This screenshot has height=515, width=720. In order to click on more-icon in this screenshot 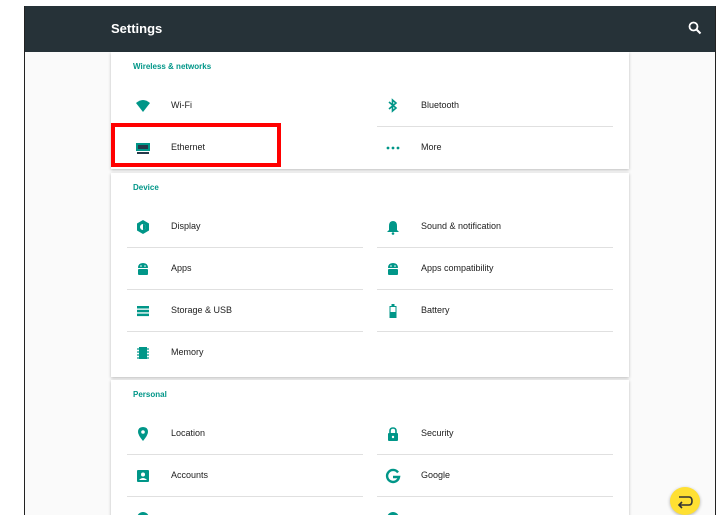, I will do `click(393, 148)`.